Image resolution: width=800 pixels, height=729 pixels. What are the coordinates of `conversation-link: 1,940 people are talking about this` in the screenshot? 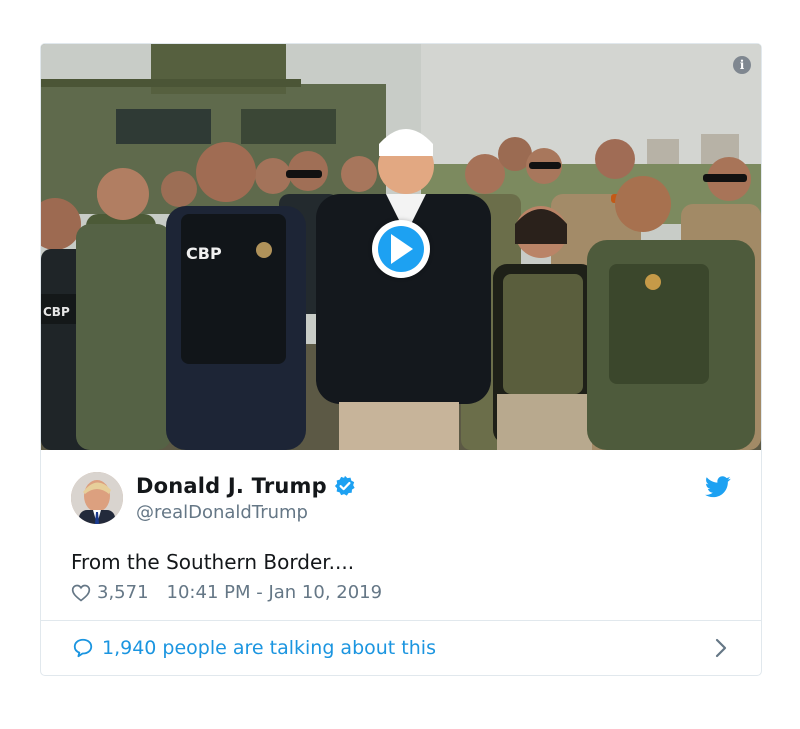 It's located at (401, 647).